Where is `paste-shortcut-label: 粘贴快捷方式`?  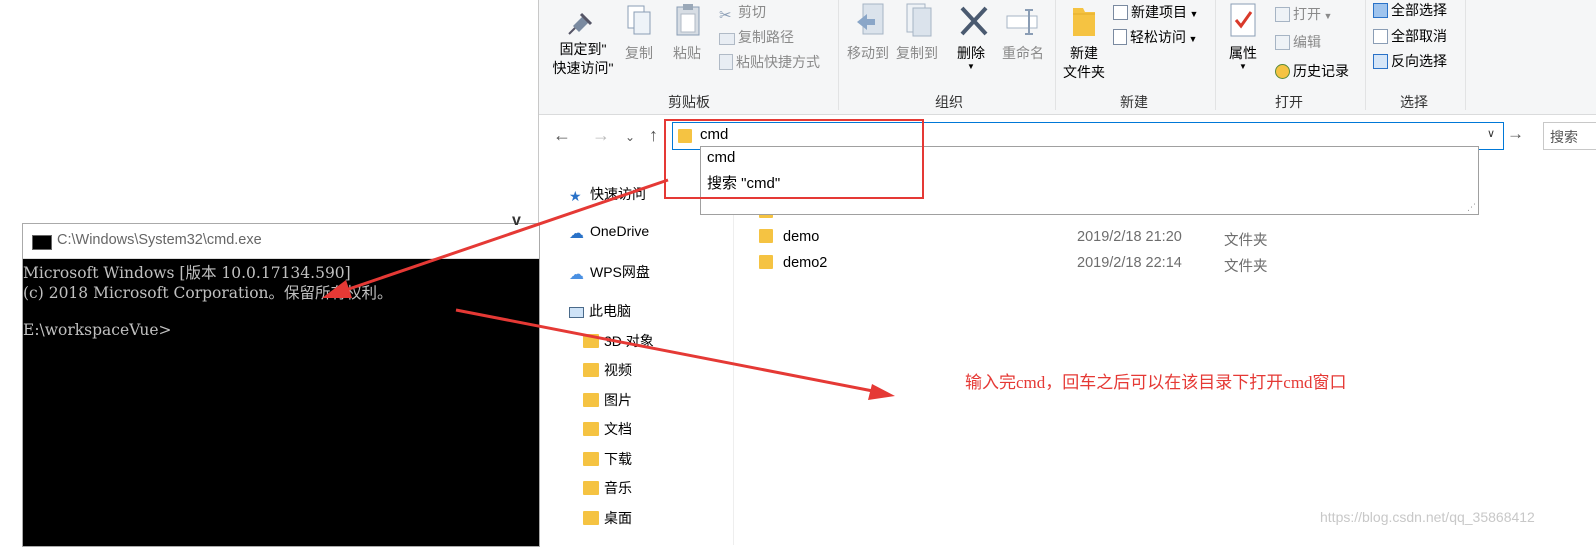
paste-shortcut-label: 粘贴快捷方式 is located at coordinates (778, 62).